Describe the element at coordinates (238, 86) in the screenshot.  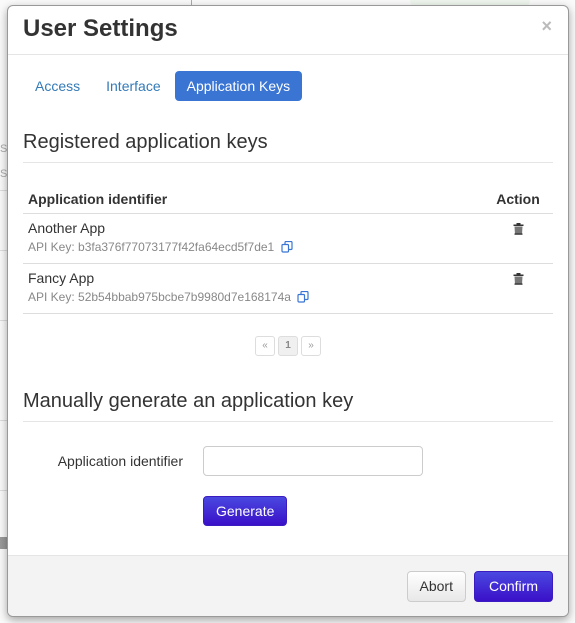
I see `tab-application-keys: Application Keys` at that location.